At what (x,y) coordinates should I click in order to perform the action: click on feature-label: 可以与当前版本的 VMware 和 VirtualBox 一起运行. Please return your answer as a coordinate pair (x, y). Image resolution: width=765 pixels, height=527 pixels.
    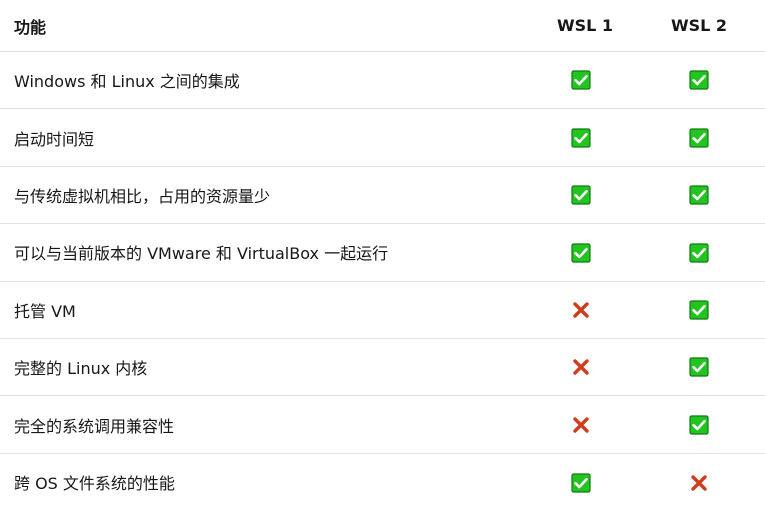
    Looking at the image, I should click on (201, 254).